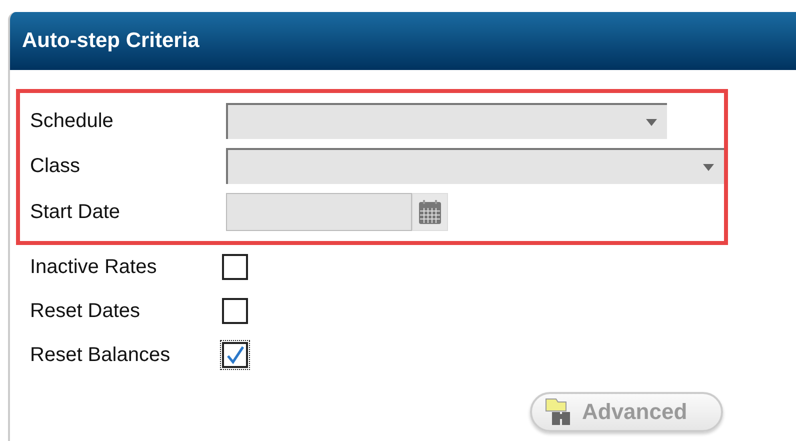 Image resolution: width=796 pixels, height=441 pixels. I want to click on checkbox-label: Inactive Rates, so click(94, 267).